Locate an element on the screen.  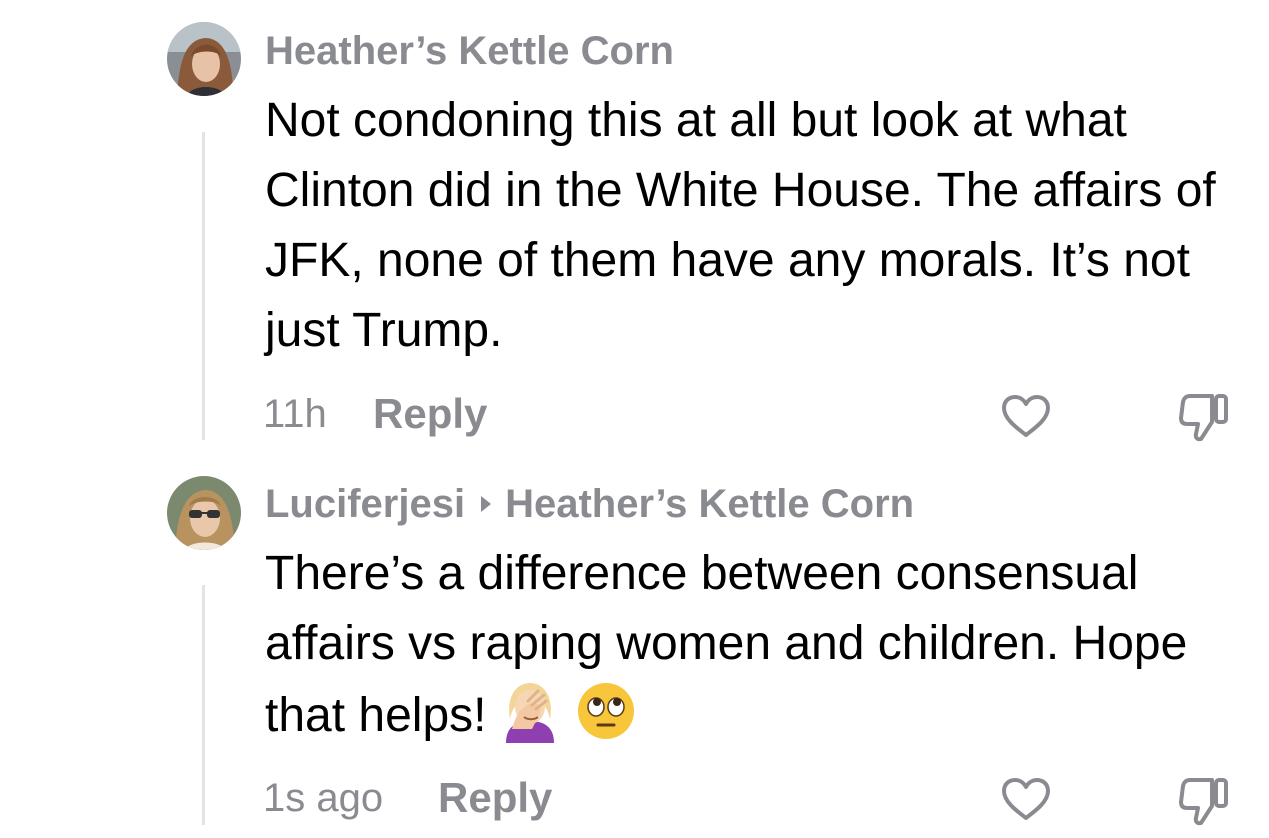
comment-username-line: Luciferjesi Heather’s Kettle Corn is located at coordinates (589, 504).